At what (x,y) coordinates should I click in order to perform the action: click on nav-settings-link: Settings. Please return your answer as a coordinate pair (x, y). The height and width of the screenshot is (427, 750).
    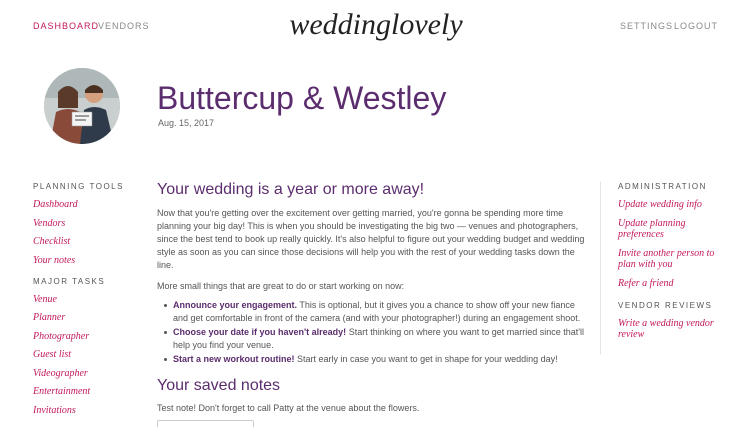
    Looking at the image, I should click on (646, 26).